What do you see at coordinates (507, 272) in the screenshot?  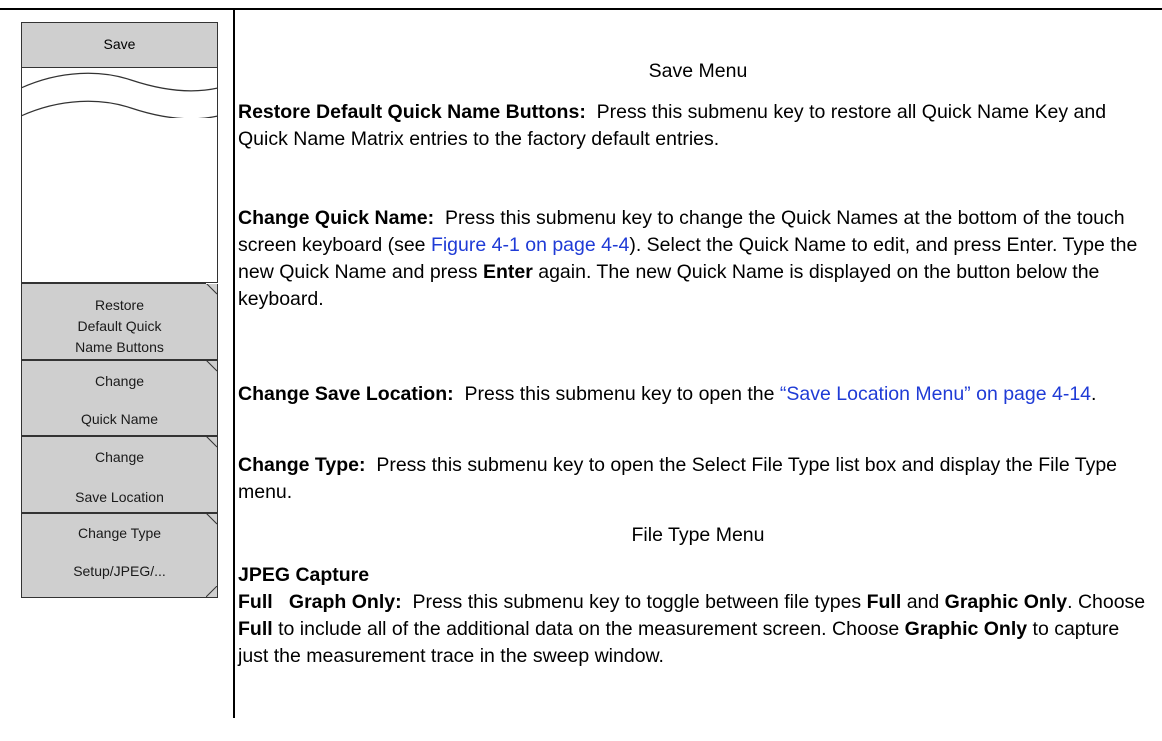 I see `enter-term: Enter` at bounding box center [507, 272].